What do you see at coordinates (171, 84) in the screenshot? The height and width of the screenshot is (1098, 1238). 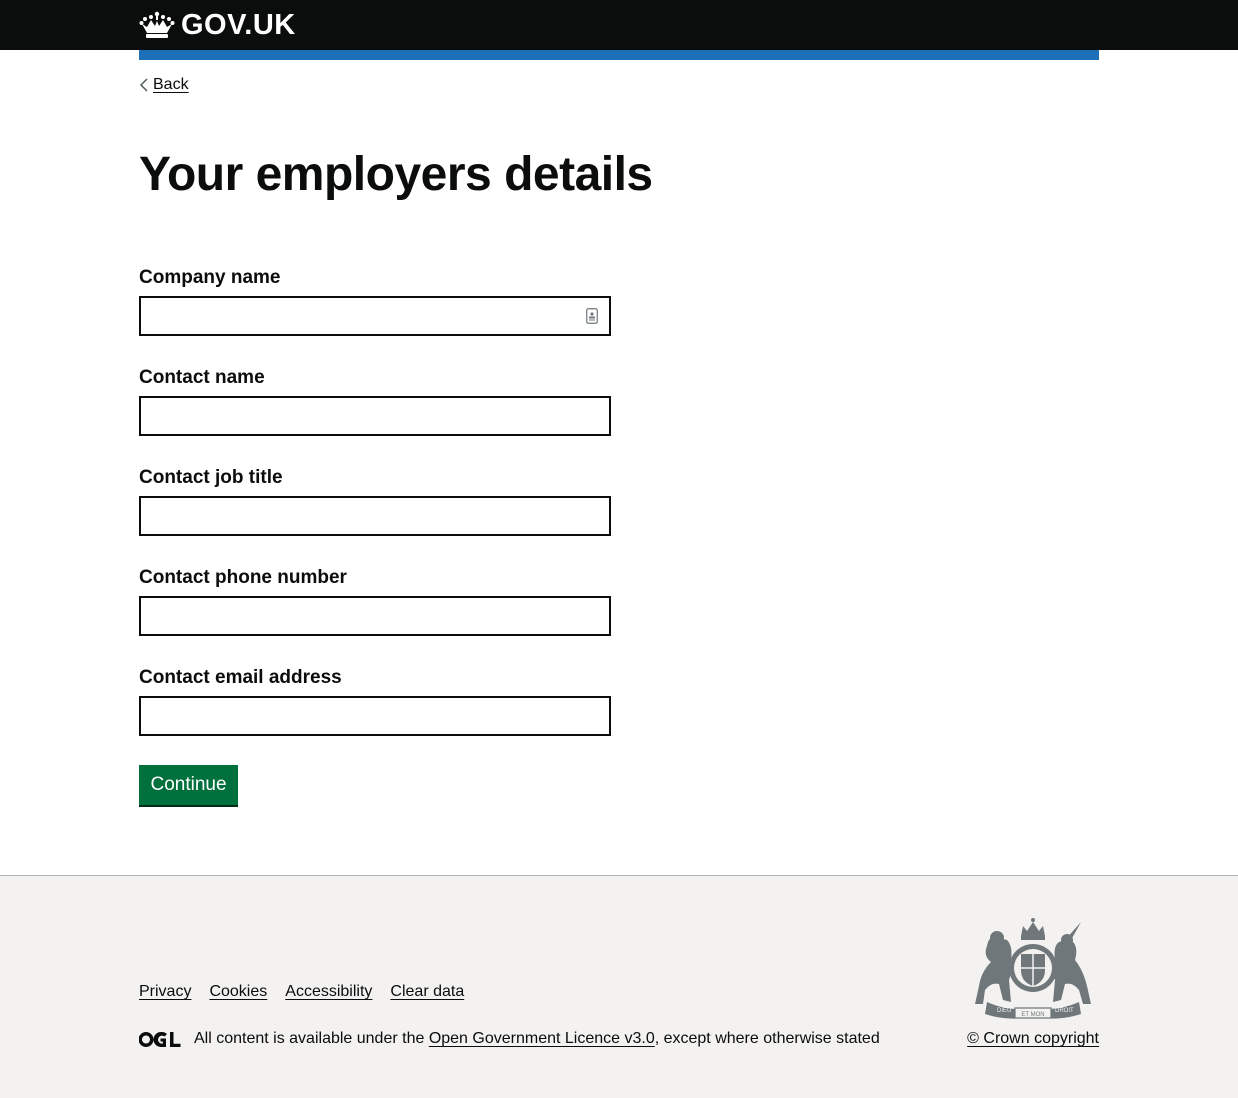 I see `back-link-label: Back` at bounding box center [171, 84].